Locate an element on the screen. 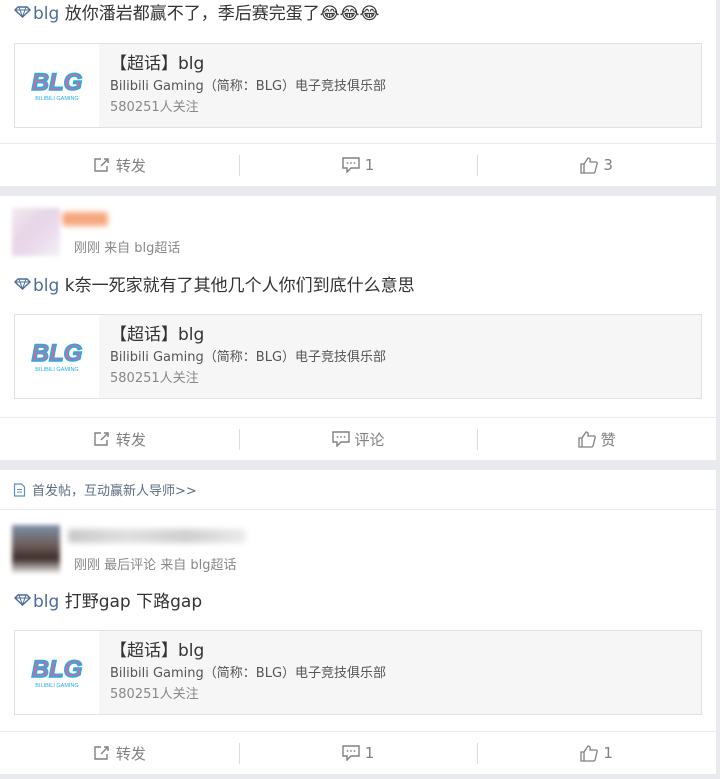  action-bar: 转发 1 1 is located at coordinates (358, 752).